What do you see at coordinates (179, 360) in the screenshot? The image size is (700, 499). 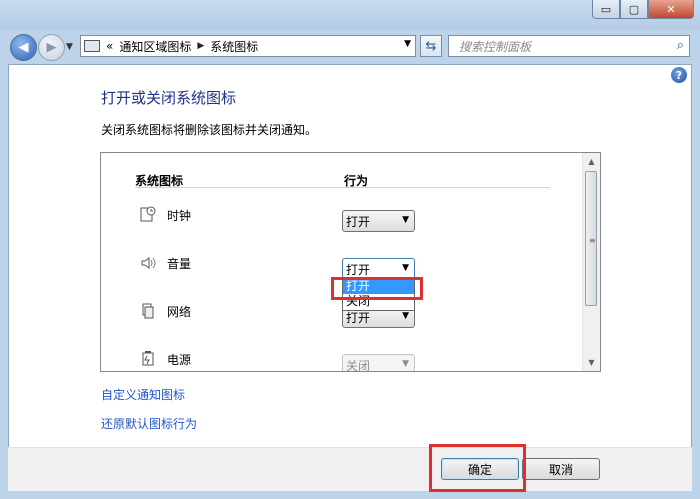 I see `row-label-power: 电源` at bounding box center [179, 360].